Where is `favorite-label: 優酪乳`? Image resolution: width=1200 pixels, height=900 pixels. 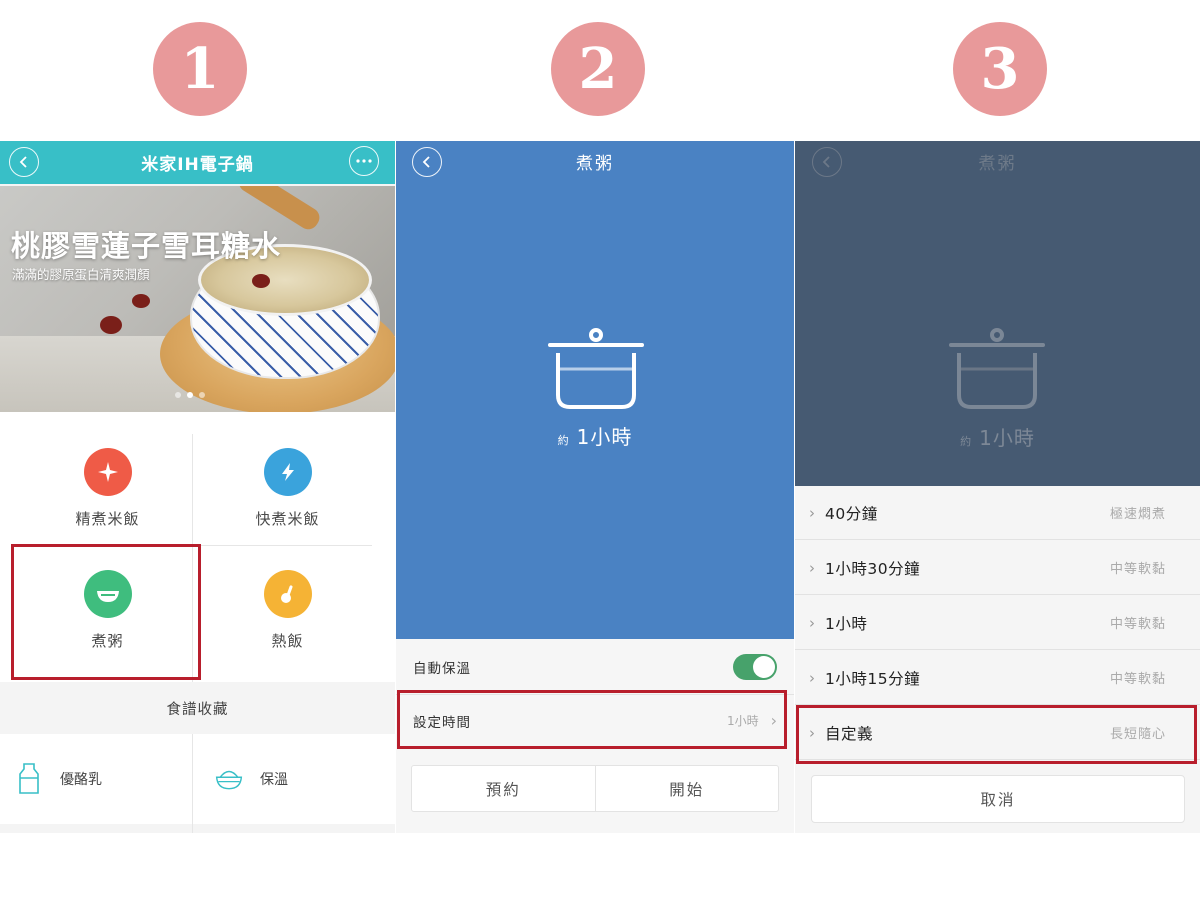 favorite-label: 優酪乳 is located at coordinates (81, 780).